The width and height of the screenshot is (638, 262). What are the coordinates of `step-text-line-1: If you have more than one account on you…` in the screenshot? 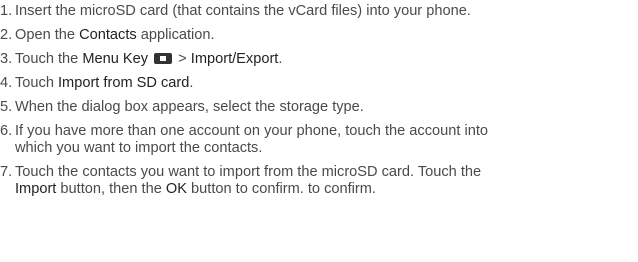 It's located at (251, 131).